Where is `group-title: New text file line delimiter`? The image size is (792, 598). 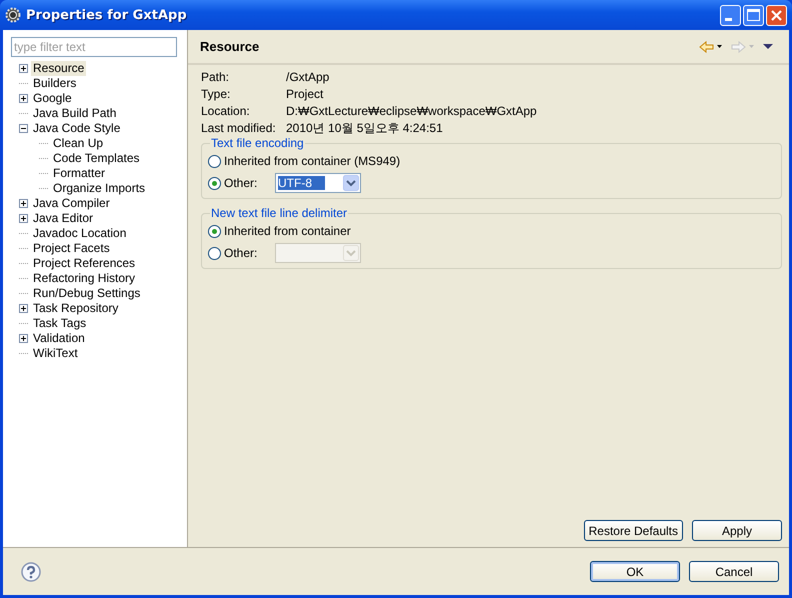
group-title: New text file line delimiter is located at coordinates (279, 213).